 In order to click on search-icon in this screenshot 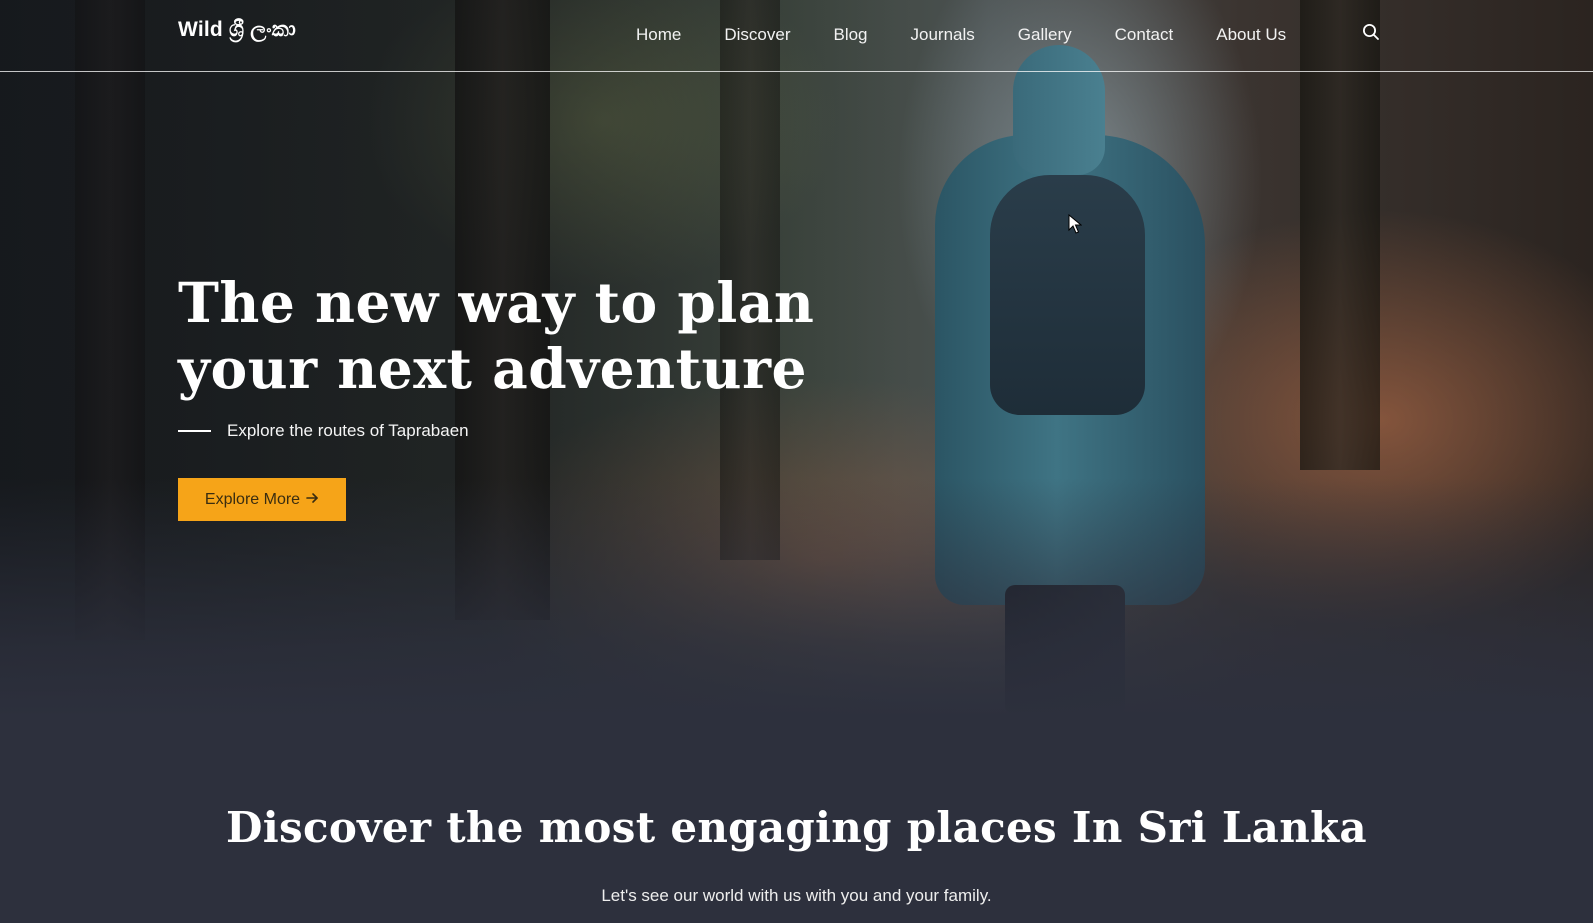, I will do `click(1372, 33)`.